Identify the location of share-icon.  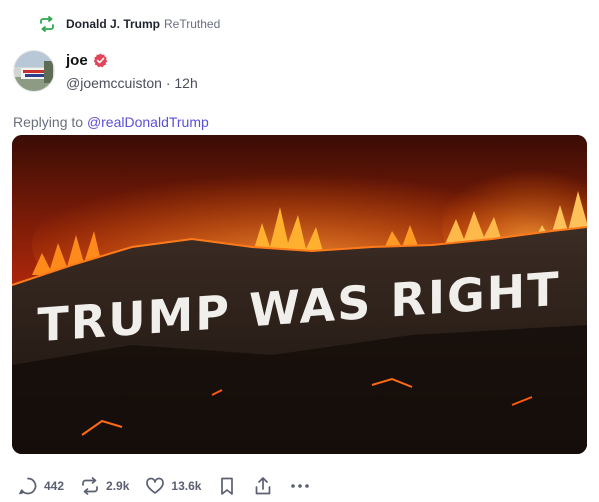
(263, 486).